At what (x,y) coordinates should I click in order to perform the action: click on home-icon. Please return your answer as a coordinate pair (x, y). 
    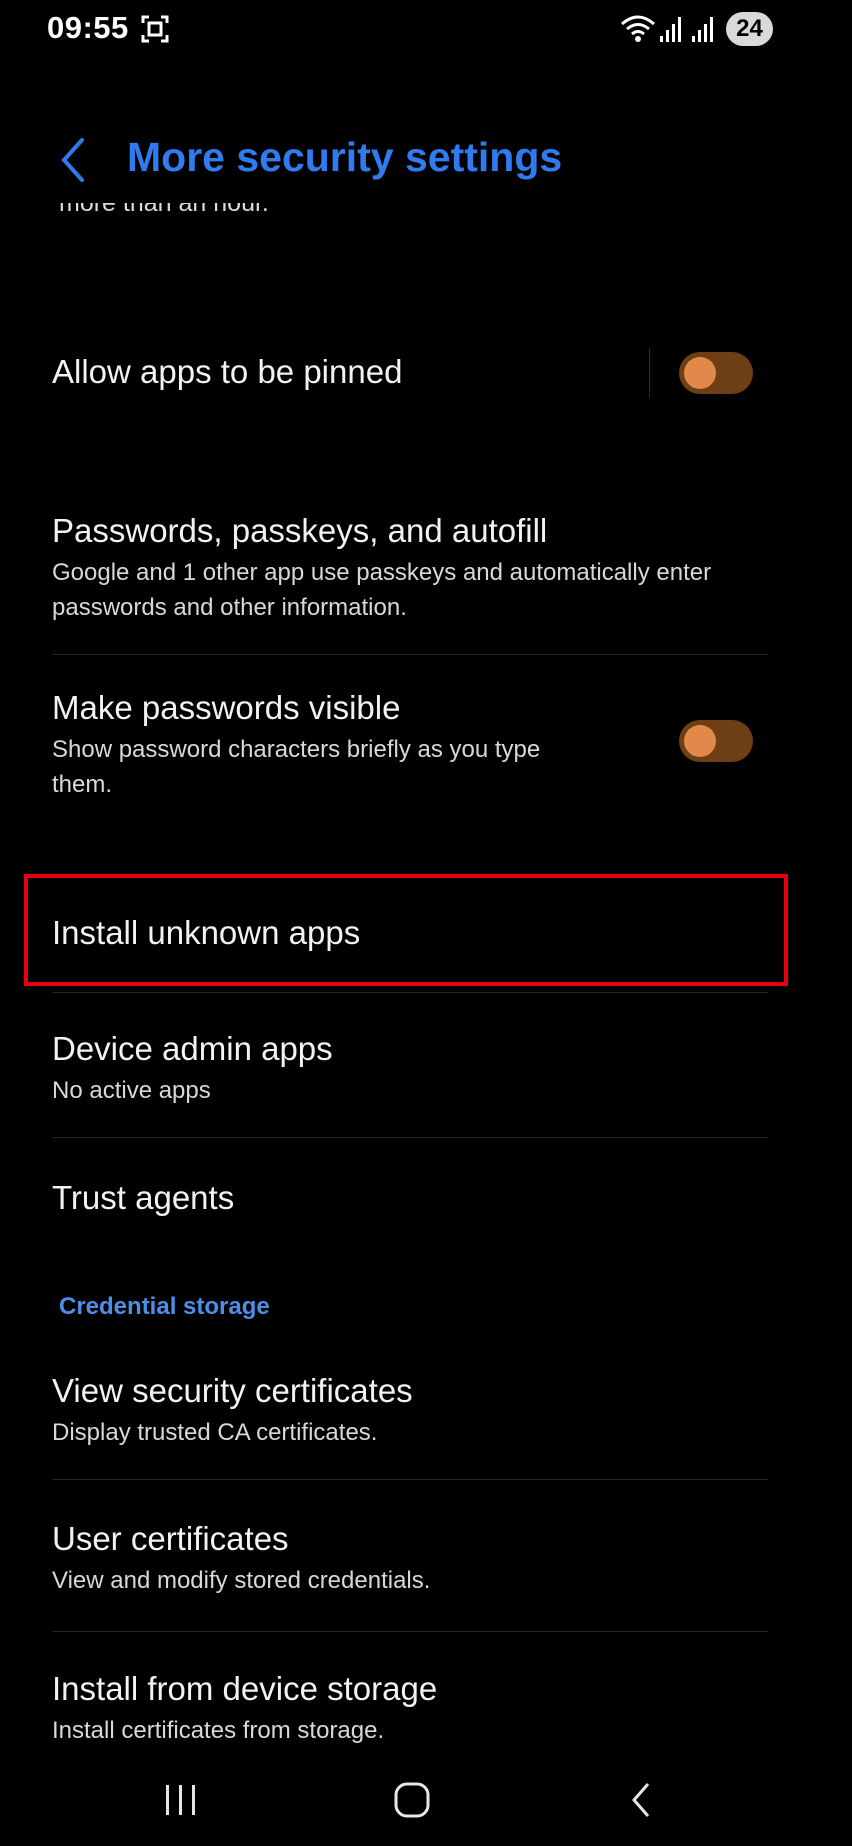
    Looking at the image, I should click on (412, 1800).